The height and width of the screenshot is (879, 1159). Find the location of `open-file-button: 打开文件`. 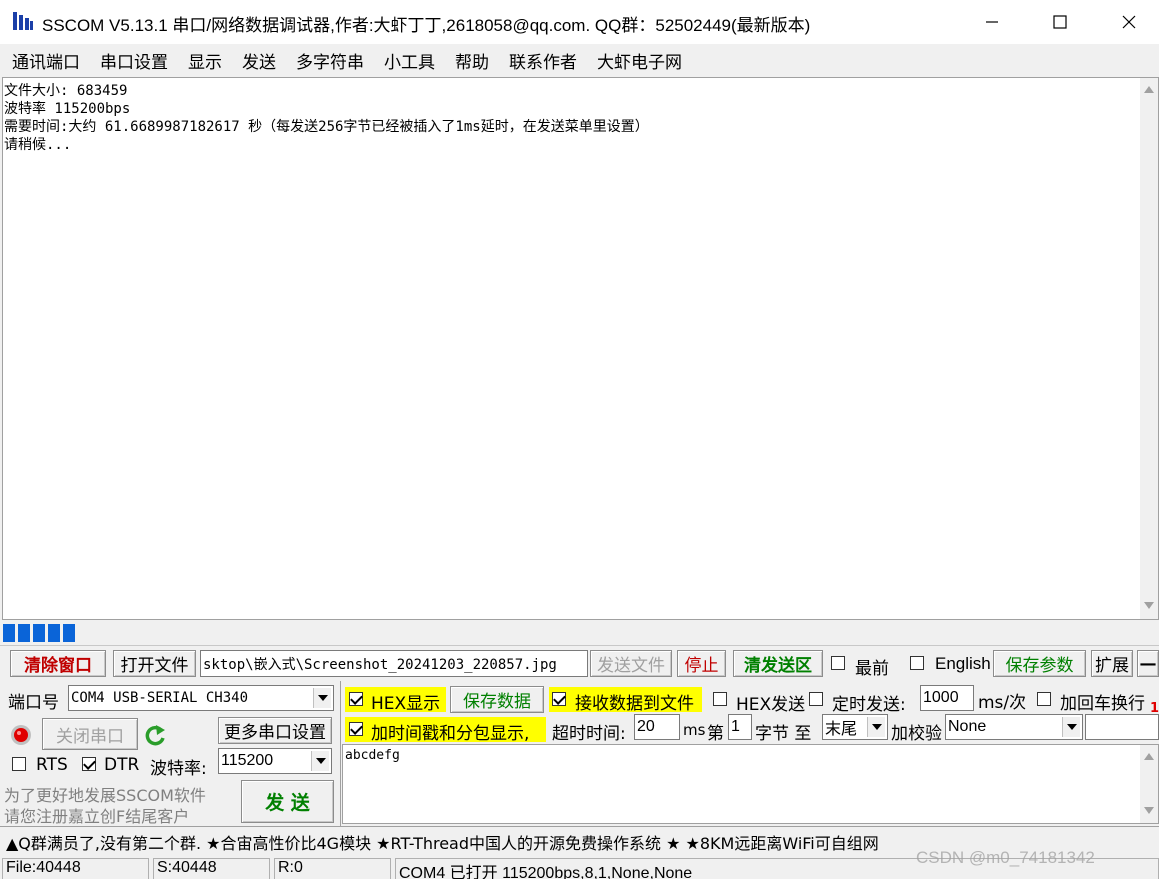

open-file-button: 打开文件 is located at coordinates (154, 663).